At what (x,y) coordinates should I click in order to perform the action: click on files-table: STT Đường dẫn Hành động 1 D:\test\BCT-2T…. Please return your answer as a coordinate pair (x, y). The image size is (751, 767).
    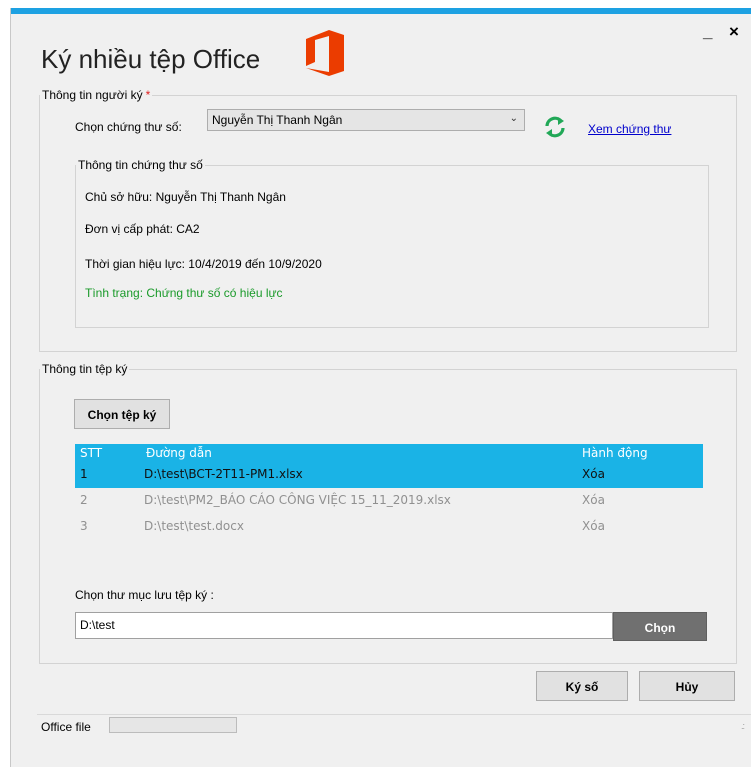
    Looking at the image, I should click on (389, 492).